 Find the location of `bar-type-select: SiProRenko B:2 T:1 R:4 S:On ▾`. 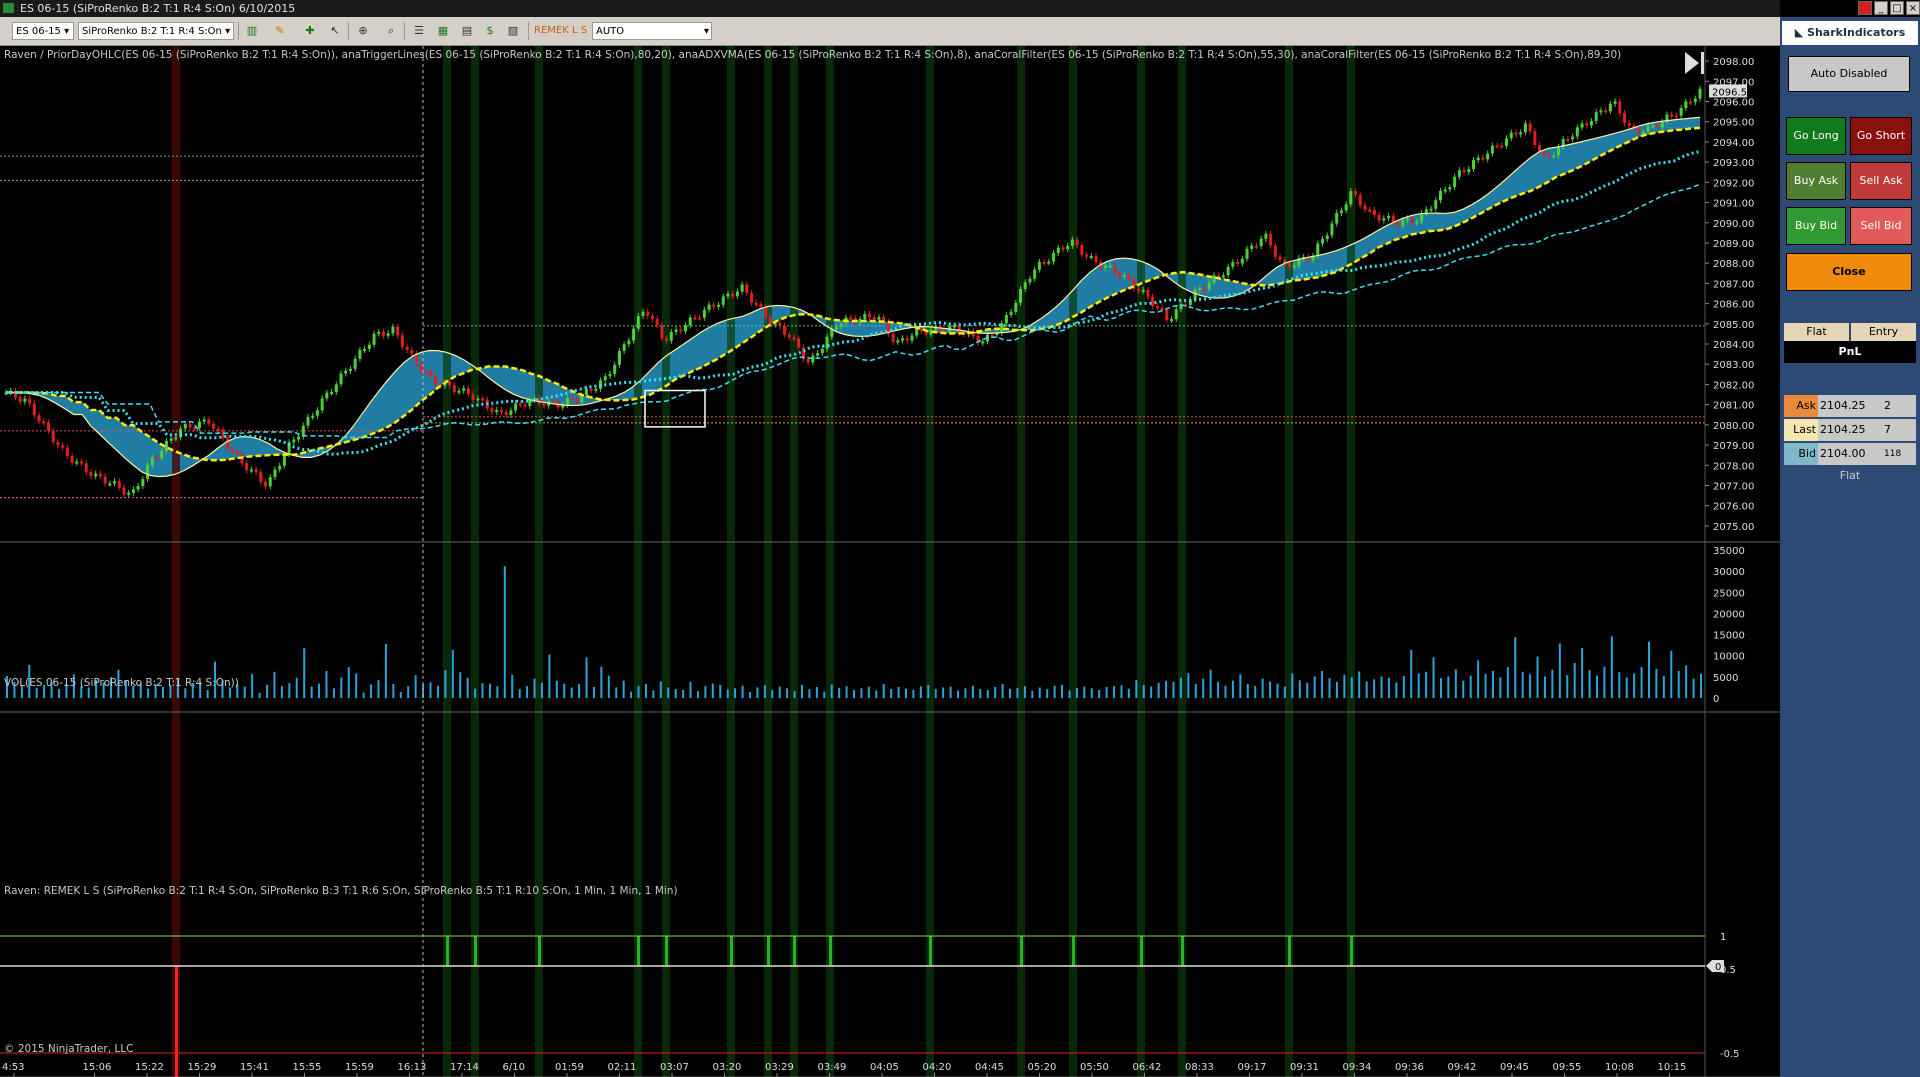

bar-type-select: SiProRenko B:2 T:1 R:4 S:On ▾ is located at coordinates (156, 31).